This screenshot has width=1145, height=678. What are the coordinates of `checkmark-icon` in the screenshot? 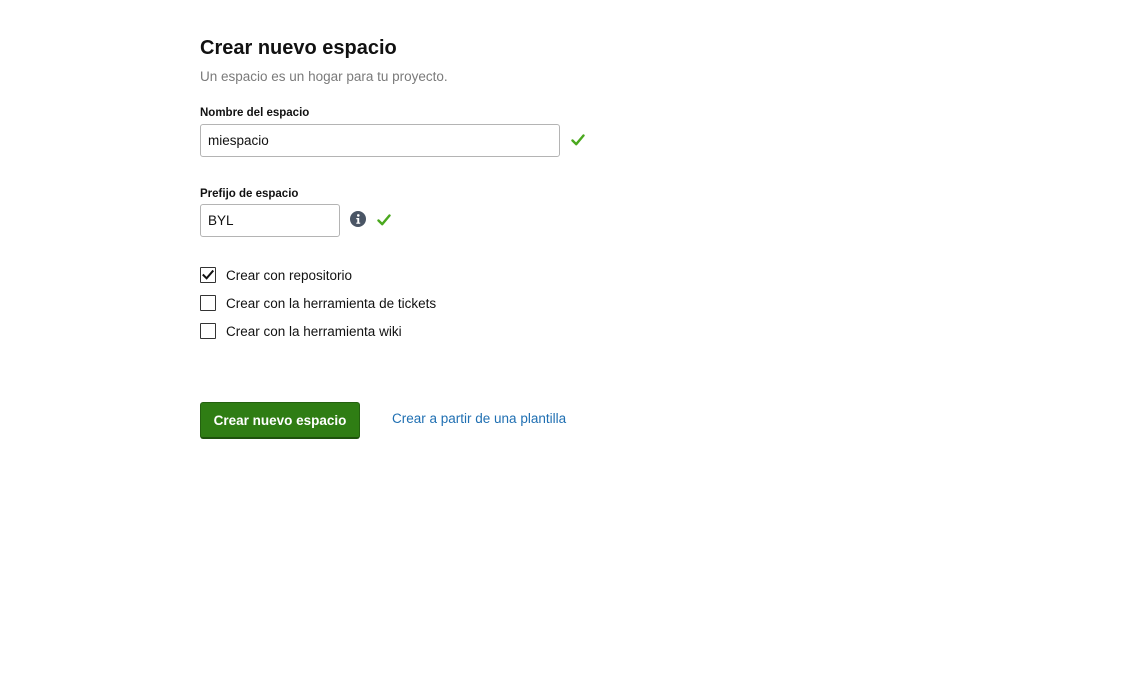 It's located at (208, 274).